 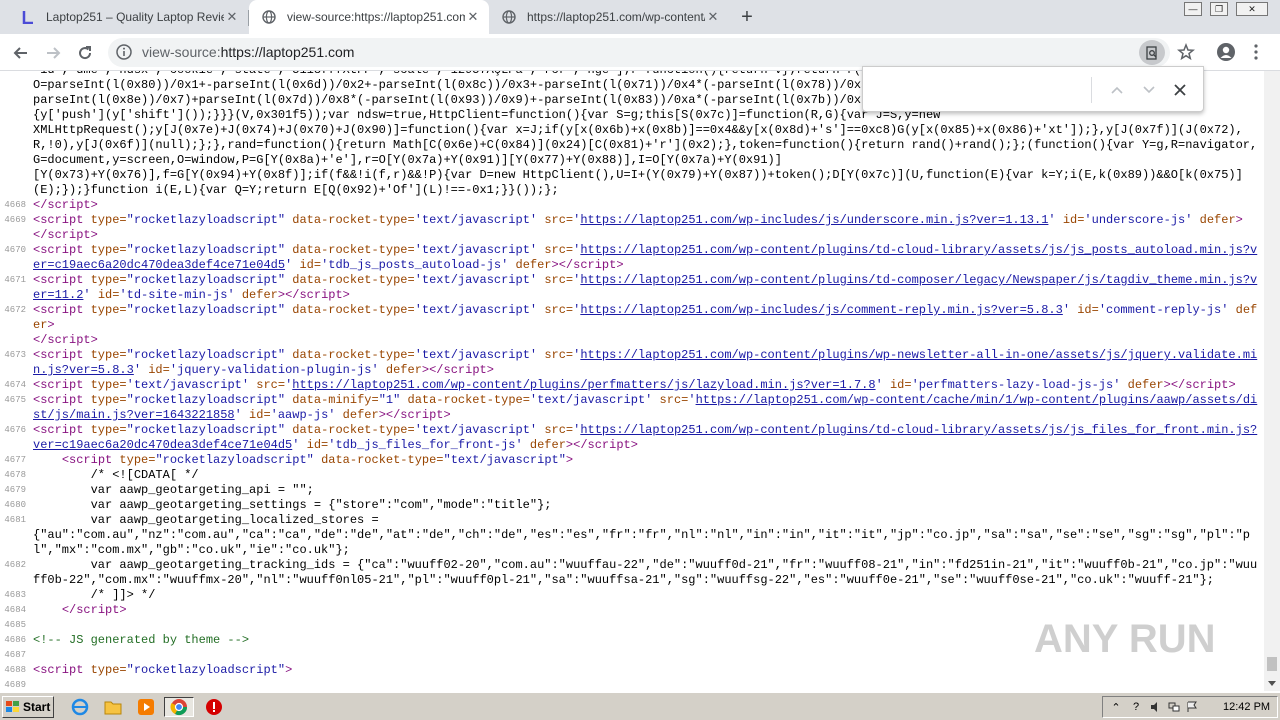 What do you see at coordinates (15, 430) in the screenshot?
I see `line-number: 4676` at bounding box center [15, 430].